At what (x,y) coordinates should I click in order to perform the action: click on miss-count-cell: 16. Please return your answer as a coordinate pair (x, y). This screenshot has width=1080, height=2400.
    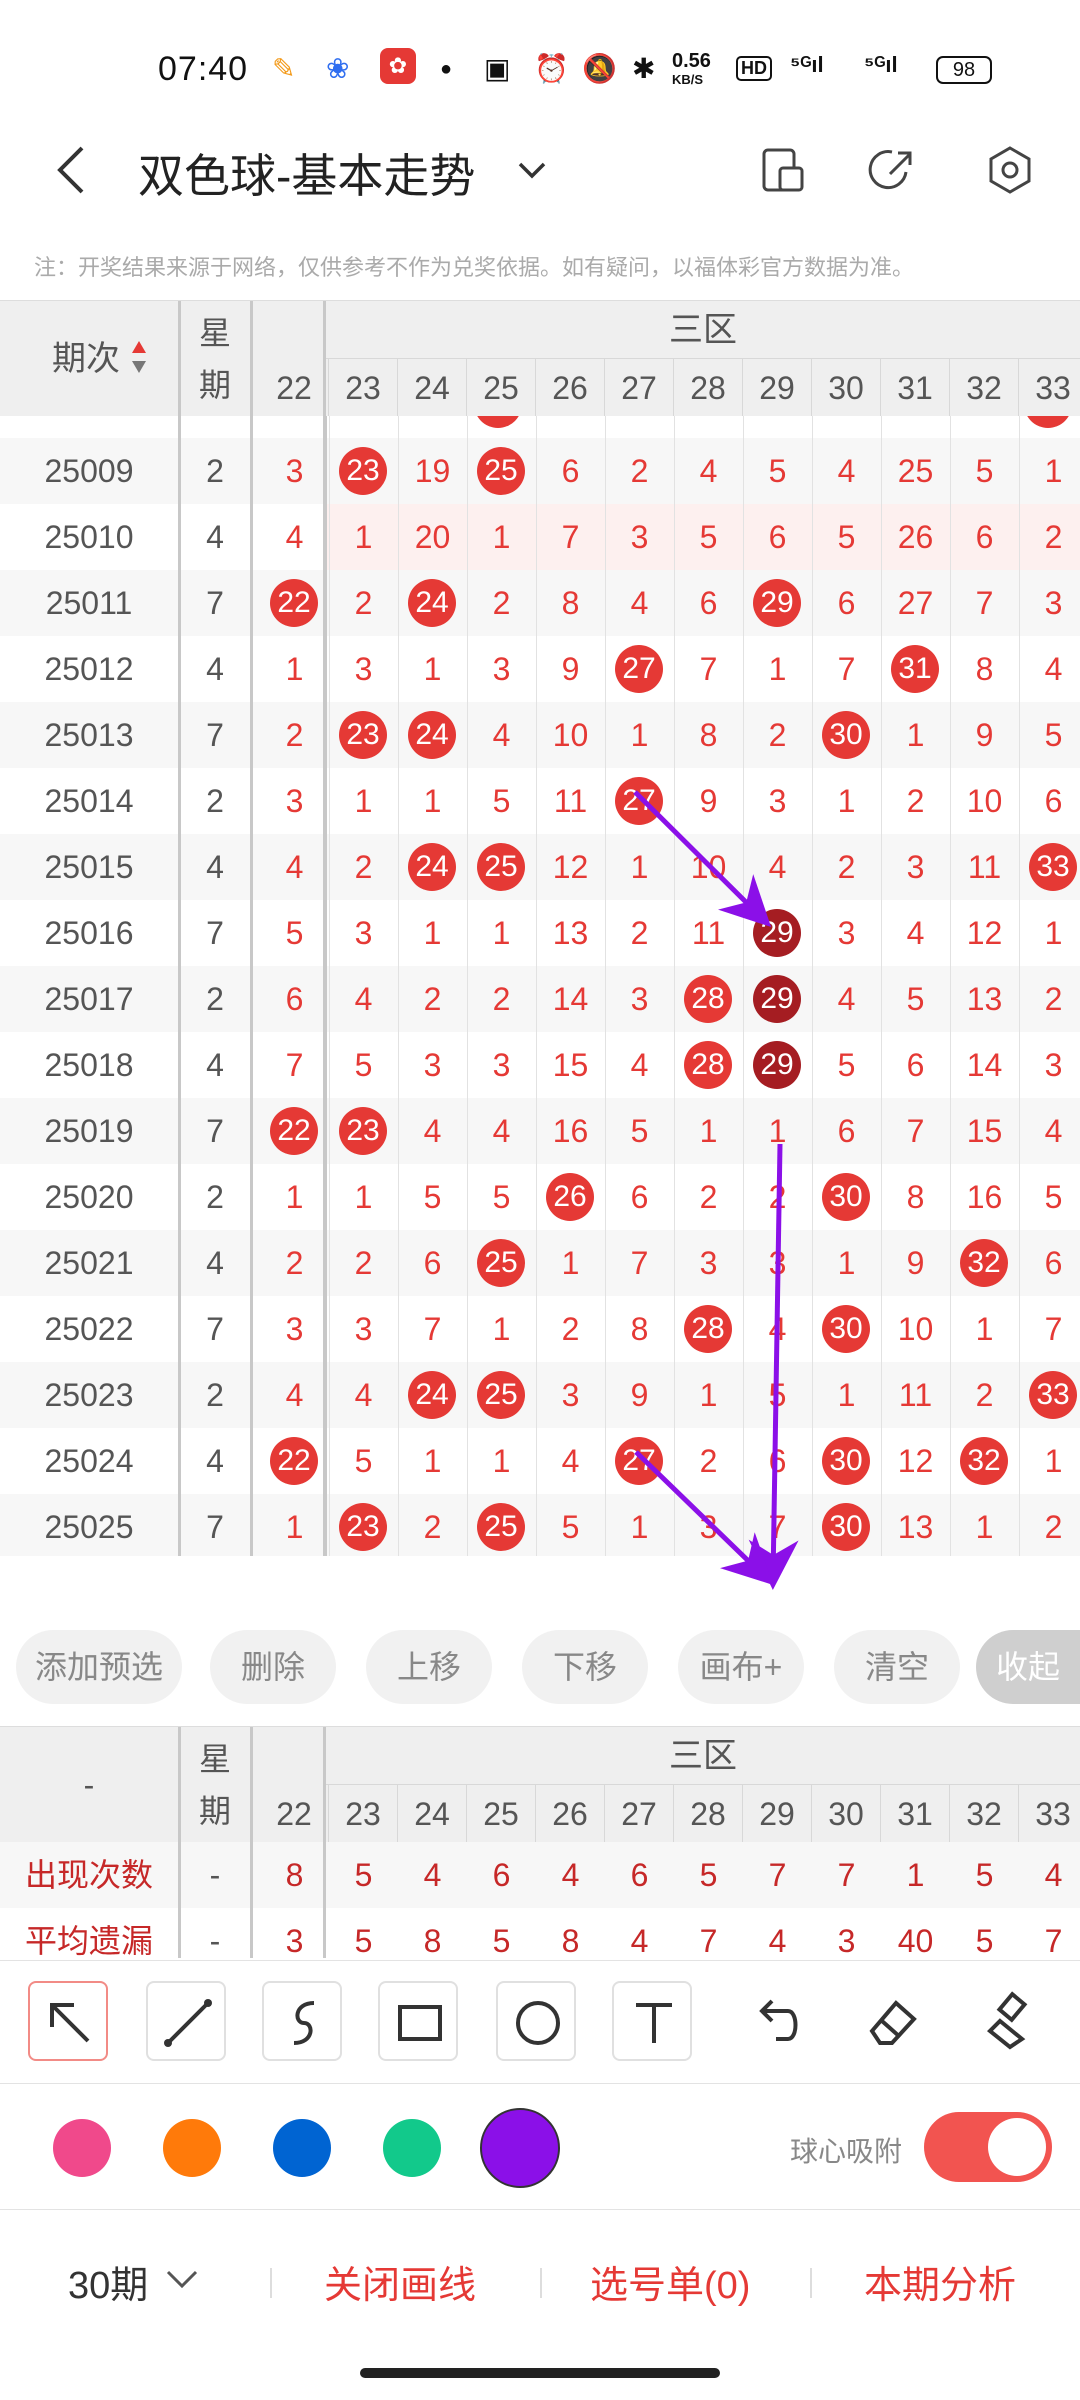
    Looking at the image, I should click on (570, 1131).